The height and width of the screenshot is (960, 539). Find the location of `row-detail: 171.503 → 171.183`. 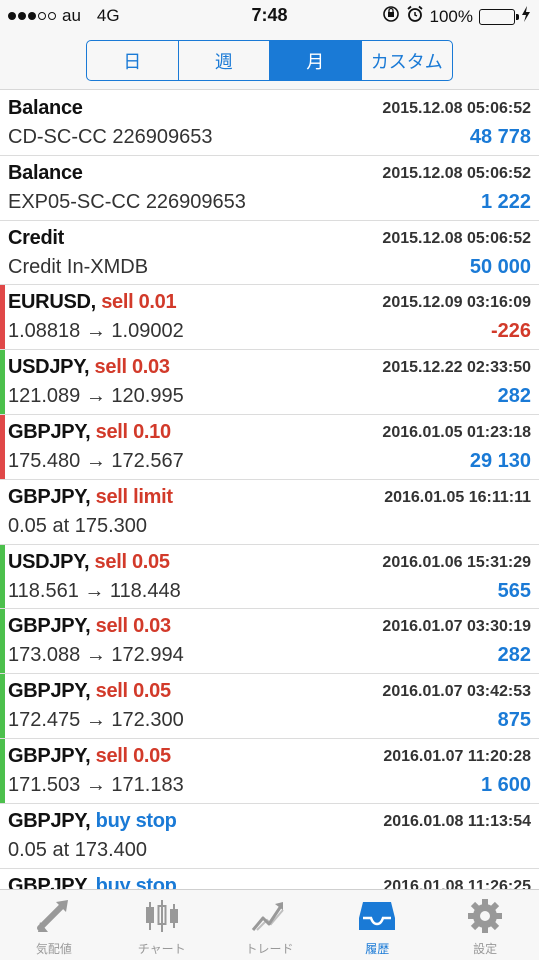

row-detail: 171.503 → 171.183 is located at coordinates (96, 784).